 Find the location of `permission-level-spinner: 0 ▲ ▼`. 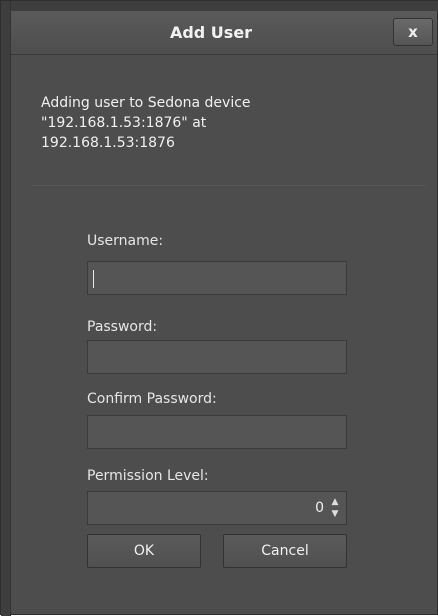

permission-level-spinner: 0 ▲ ▼ is located at coordinates (217, 508).